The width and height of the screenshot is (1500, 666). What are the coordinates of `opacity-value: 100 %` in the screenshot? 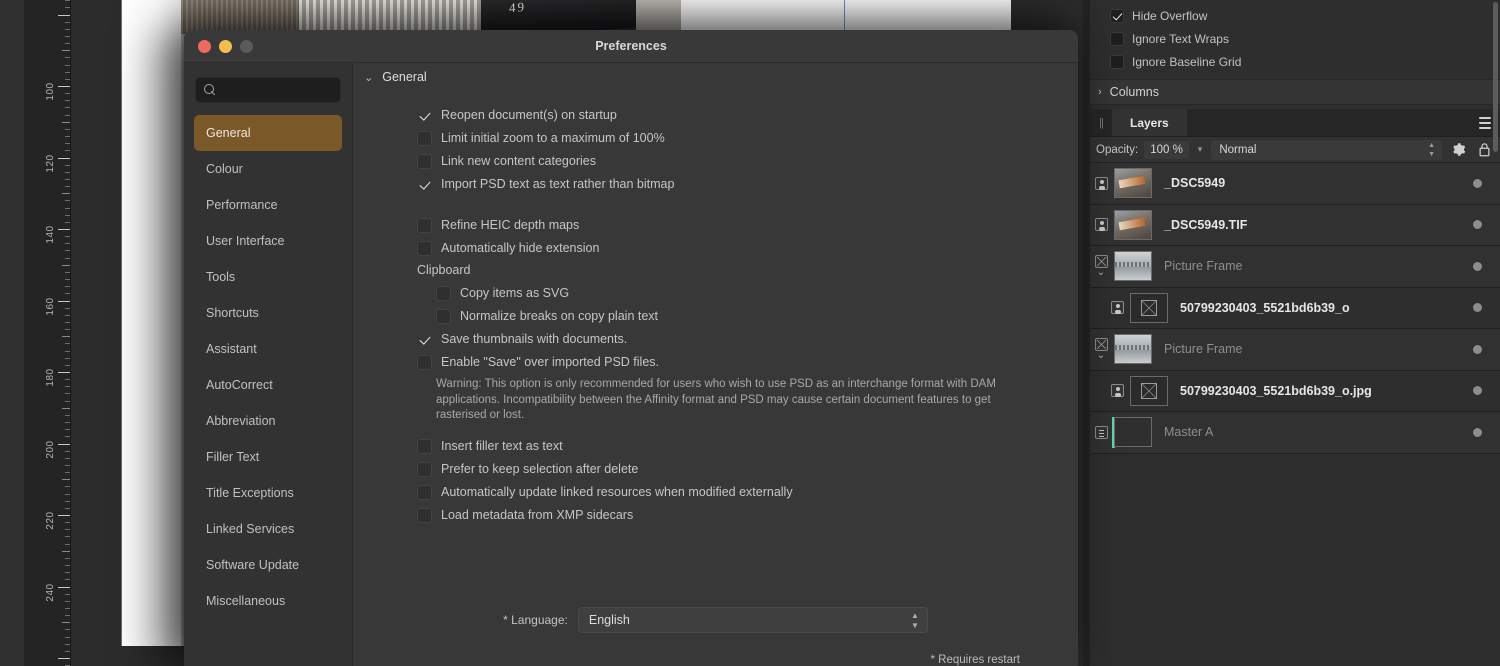 It's located at (1166, 149).